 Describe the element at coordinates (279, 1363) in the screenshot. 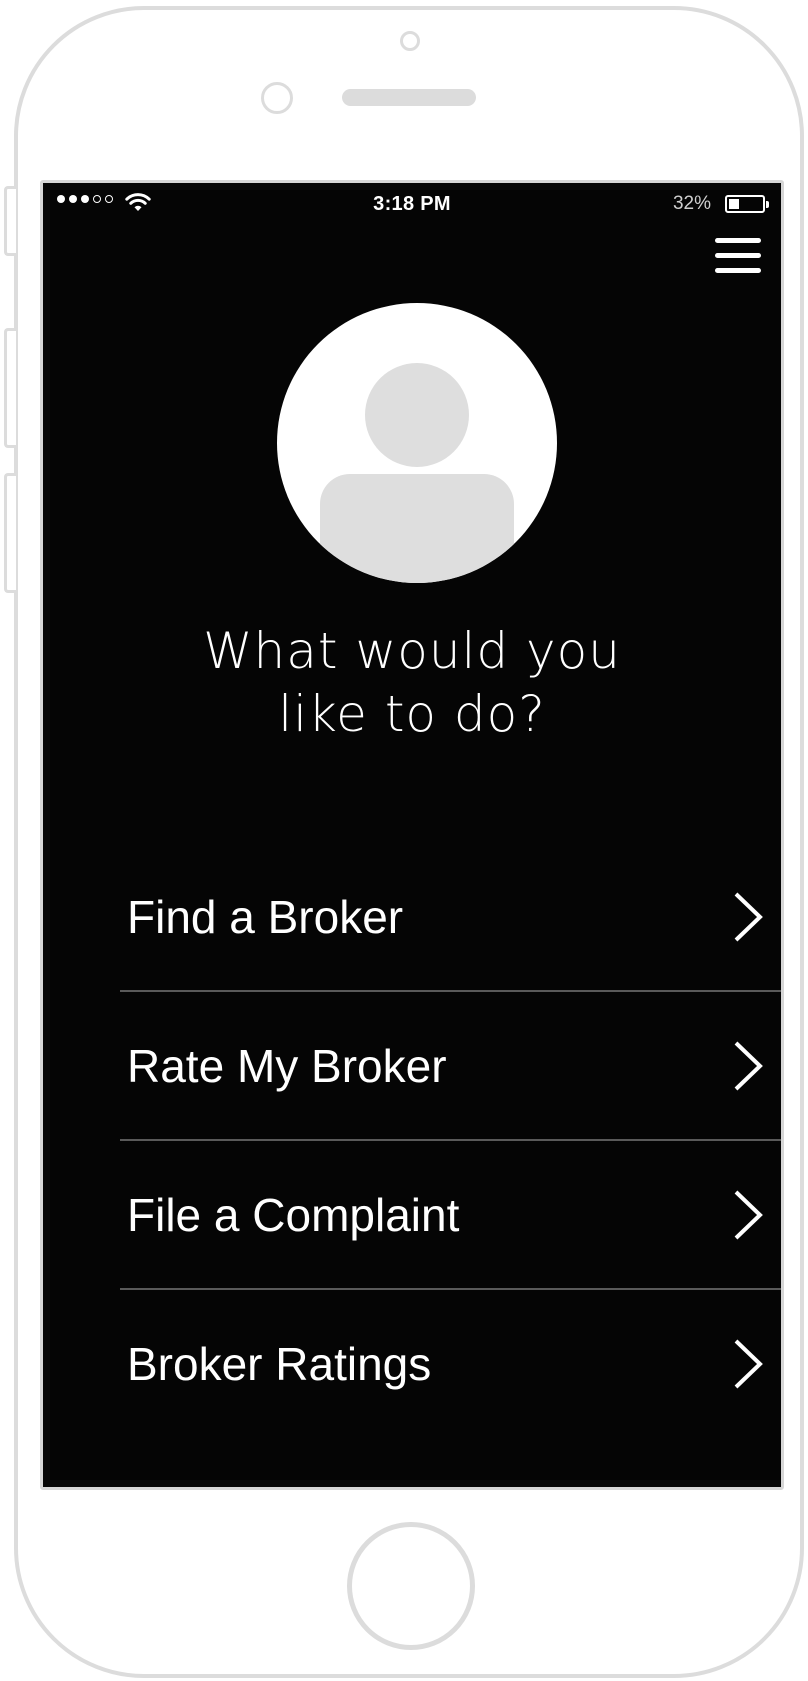

I see `menu-item-label: Broker Ratings` at that location.